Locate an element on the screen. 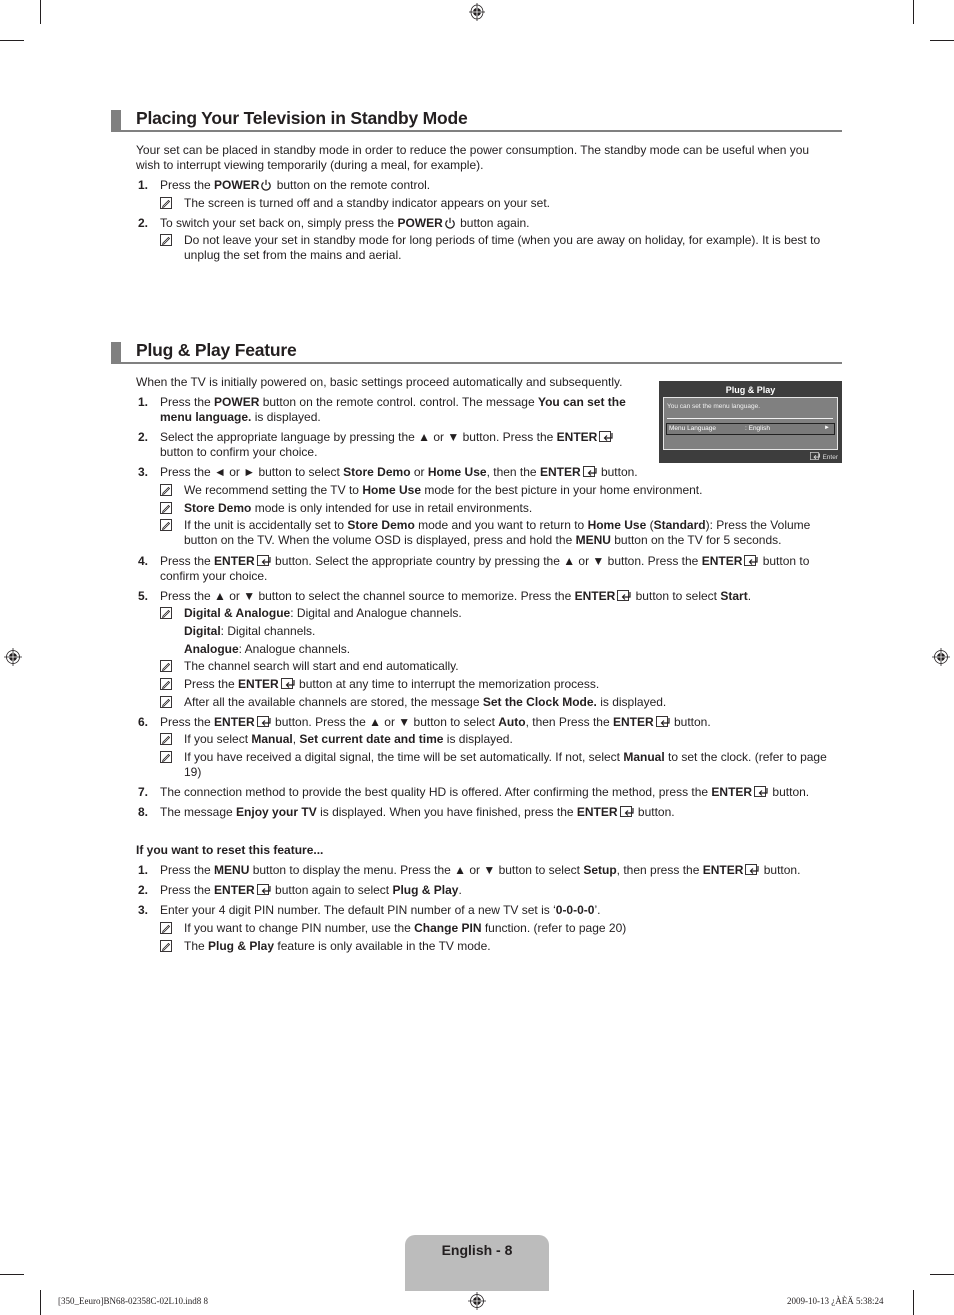 This screenshot has width=954, height=1315. osd-divider is located at coordinates (750, 418).